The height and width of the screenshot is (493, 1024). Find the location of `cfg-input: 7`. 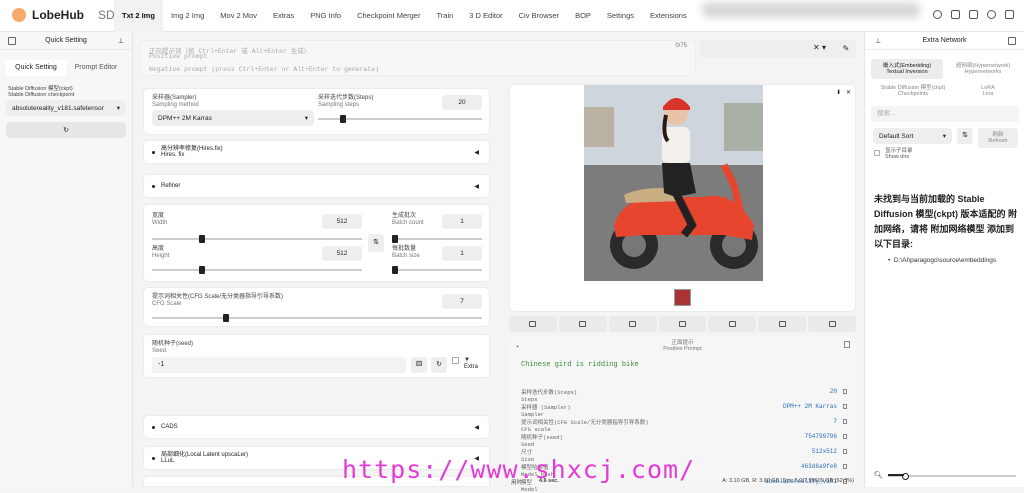

cfg-input: 7 is located at coordinates (462, 301).